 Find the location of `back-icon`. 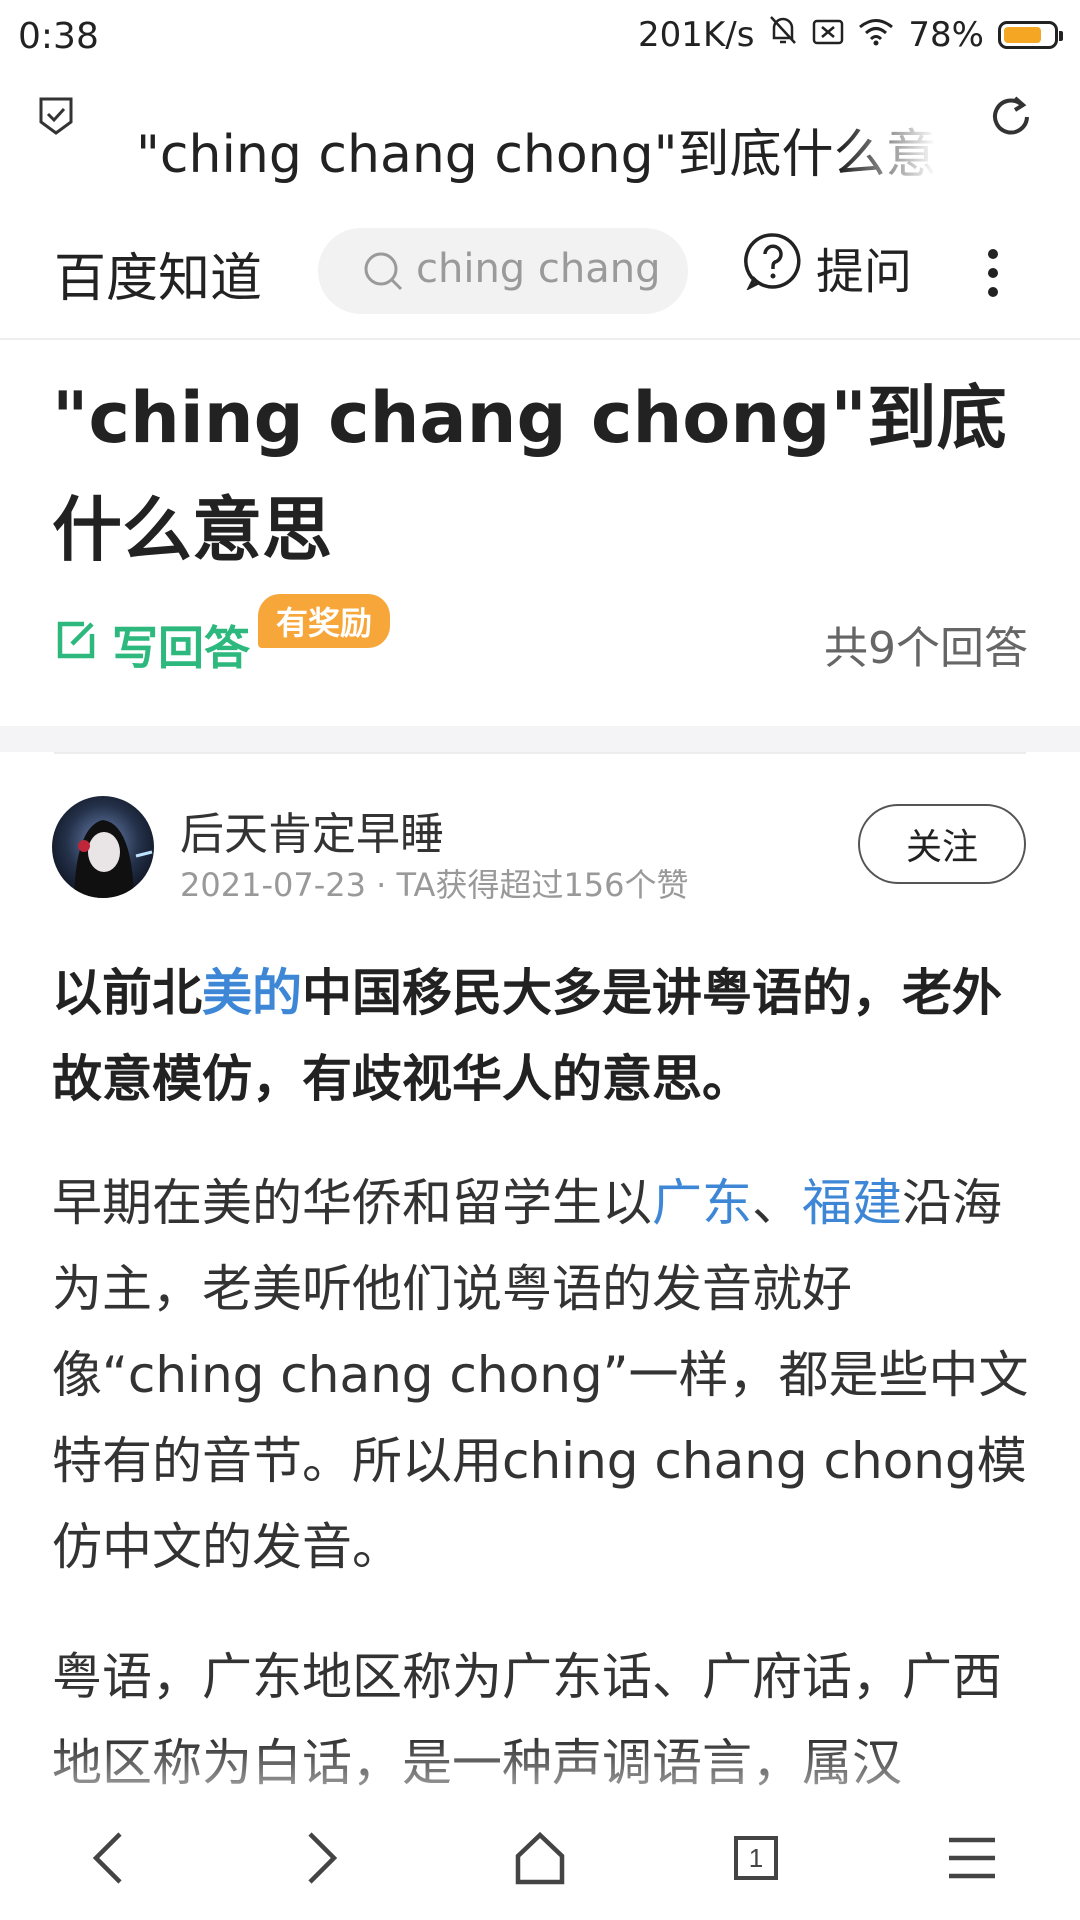

back-icon is located at coordinates (108, 1858).